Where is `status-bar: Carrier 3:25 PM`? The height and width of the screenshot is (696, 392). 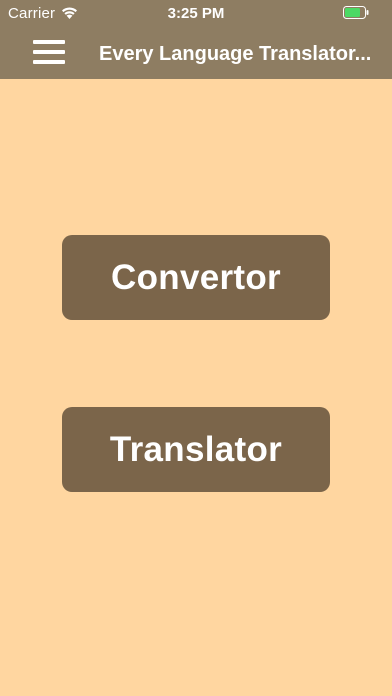
status-bar: Carrier 3:25 PM is located at coordinates (196, 13).